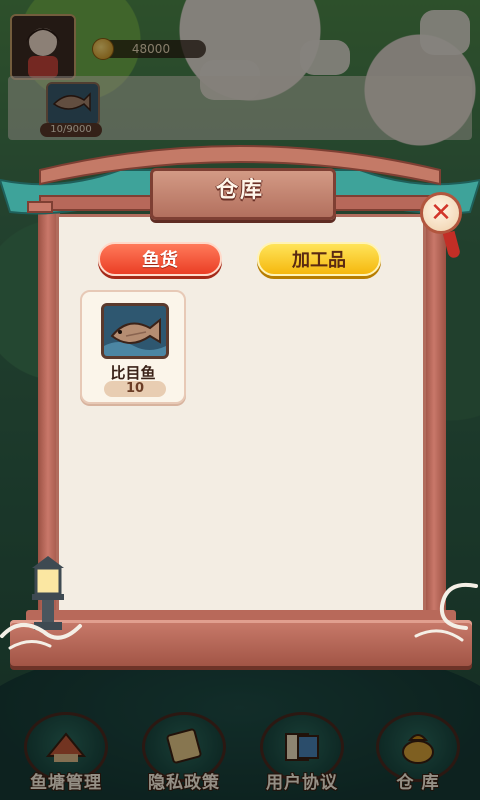  What do you see at coordinates (41, 636) in the screenshot?
I see `cloud-swirl-left` at bounding box center [41, 636].